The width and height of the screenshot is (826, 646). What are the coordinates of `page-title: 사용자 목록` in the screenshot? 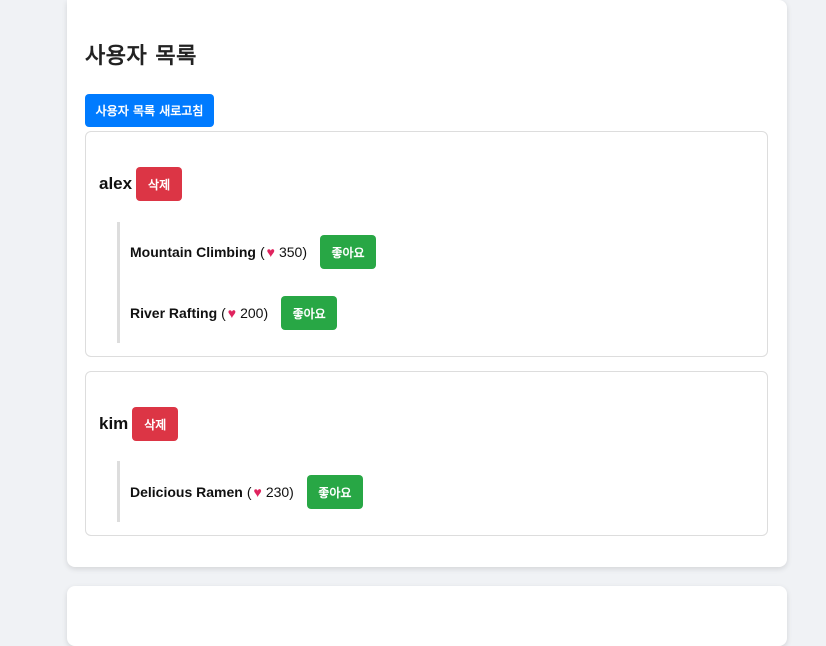 It's located at (141, 56).